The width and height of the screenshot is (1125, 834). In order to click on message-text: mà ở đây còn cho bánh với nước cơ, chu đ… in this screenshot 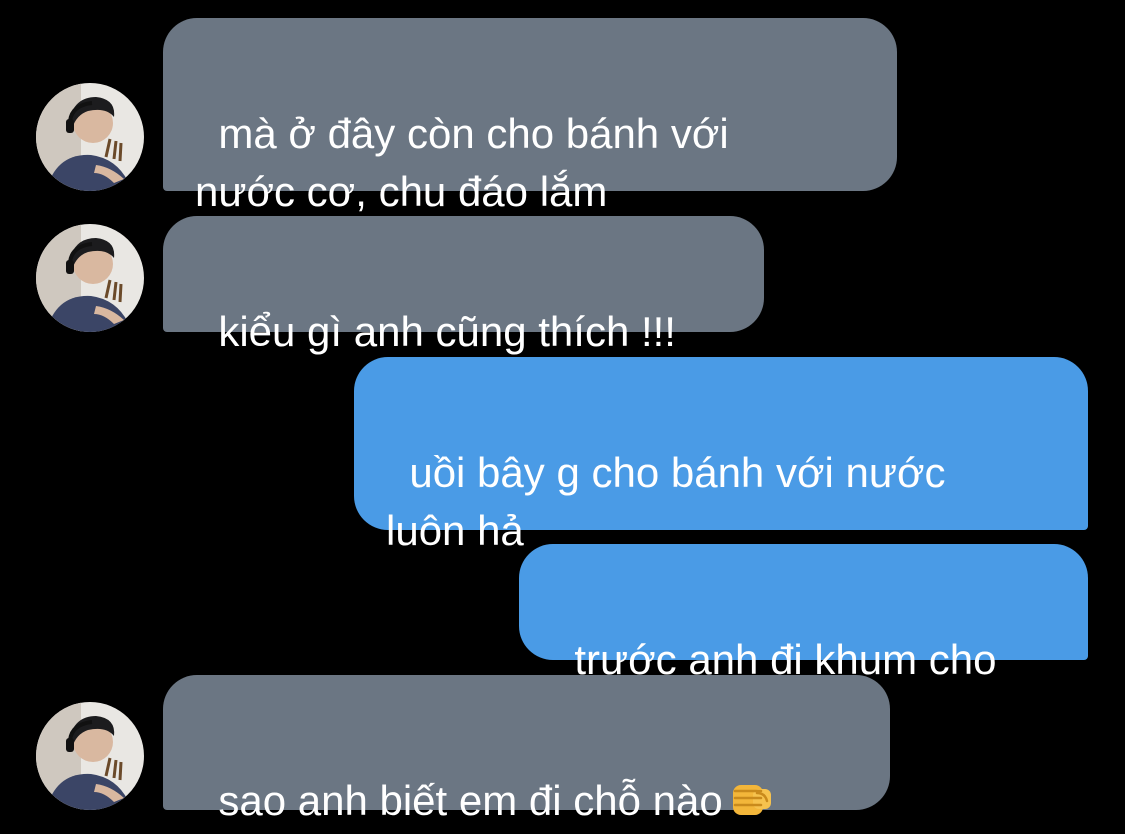, I will do `click(462, 162)`.